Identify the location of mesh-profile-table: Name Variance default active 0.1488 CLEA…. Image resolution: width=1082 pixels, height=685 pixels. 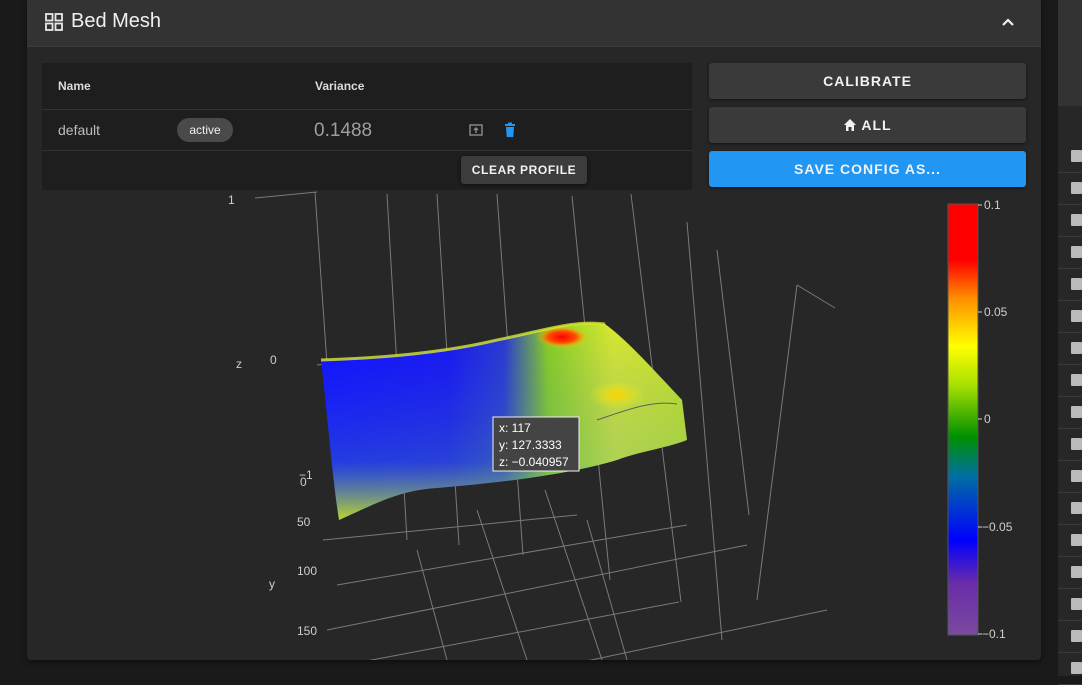
(367, 126).